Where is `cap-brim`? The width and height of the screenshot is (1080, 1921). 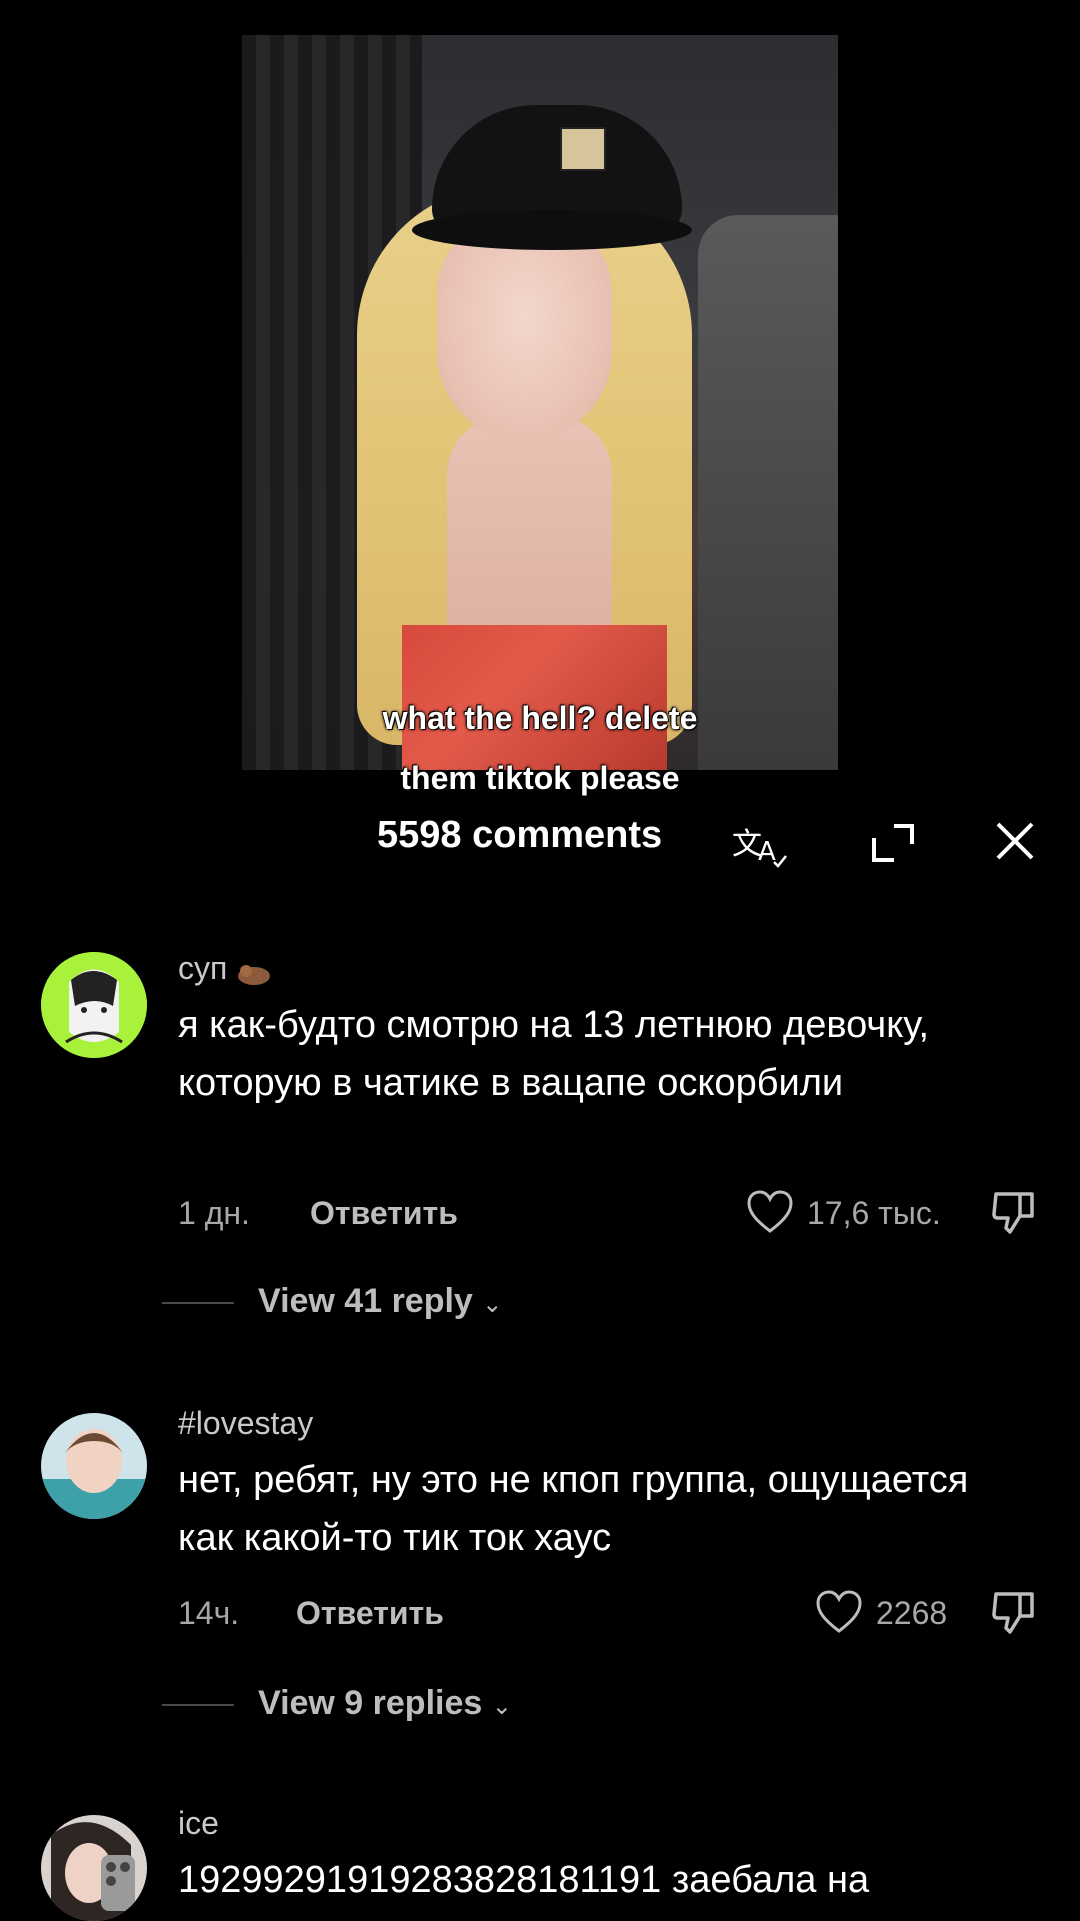
cap-brim is located at coordinates (552, 230).